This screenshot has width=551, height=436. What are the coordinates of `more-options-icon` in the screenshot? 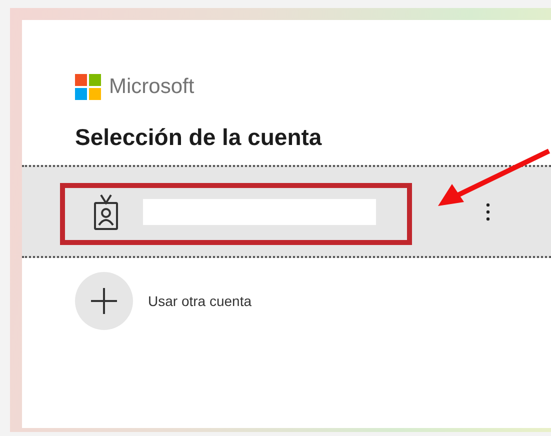 It's located at (488, 212).